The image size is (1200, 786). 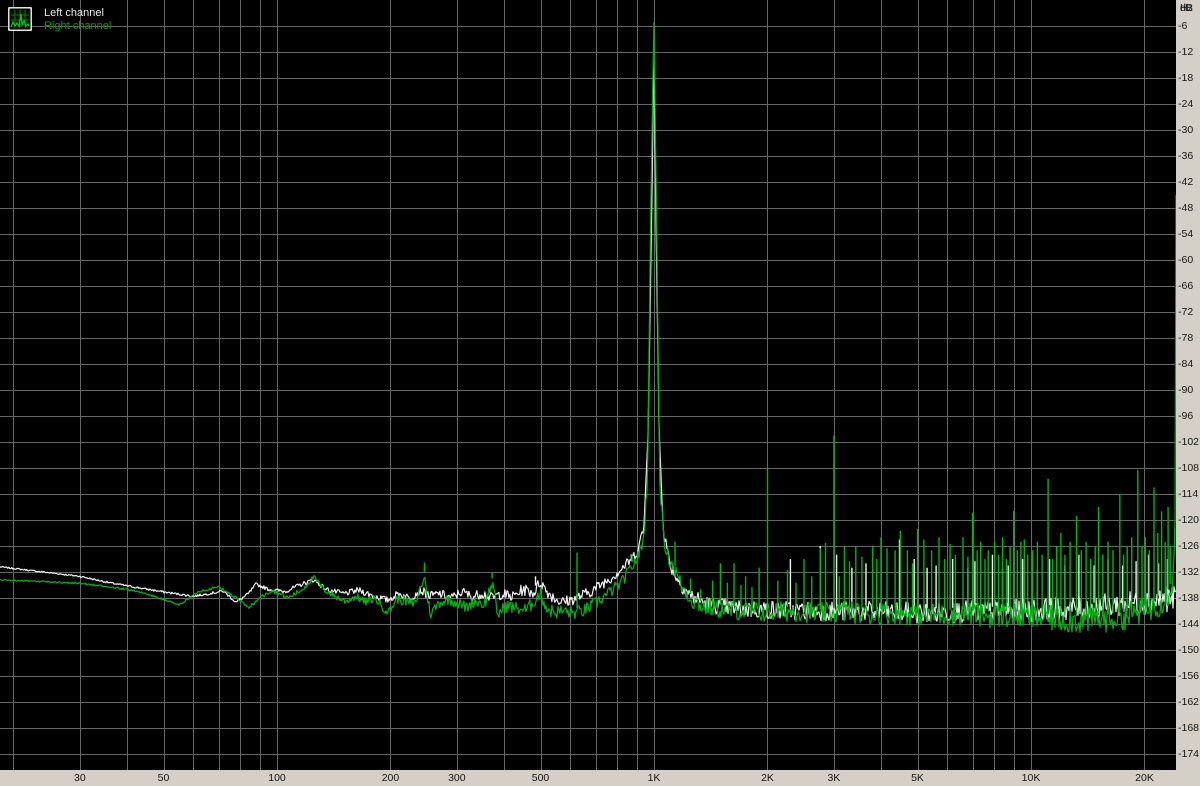 I want to click on y-tick-label: -168, so click(x=1189, y=728).